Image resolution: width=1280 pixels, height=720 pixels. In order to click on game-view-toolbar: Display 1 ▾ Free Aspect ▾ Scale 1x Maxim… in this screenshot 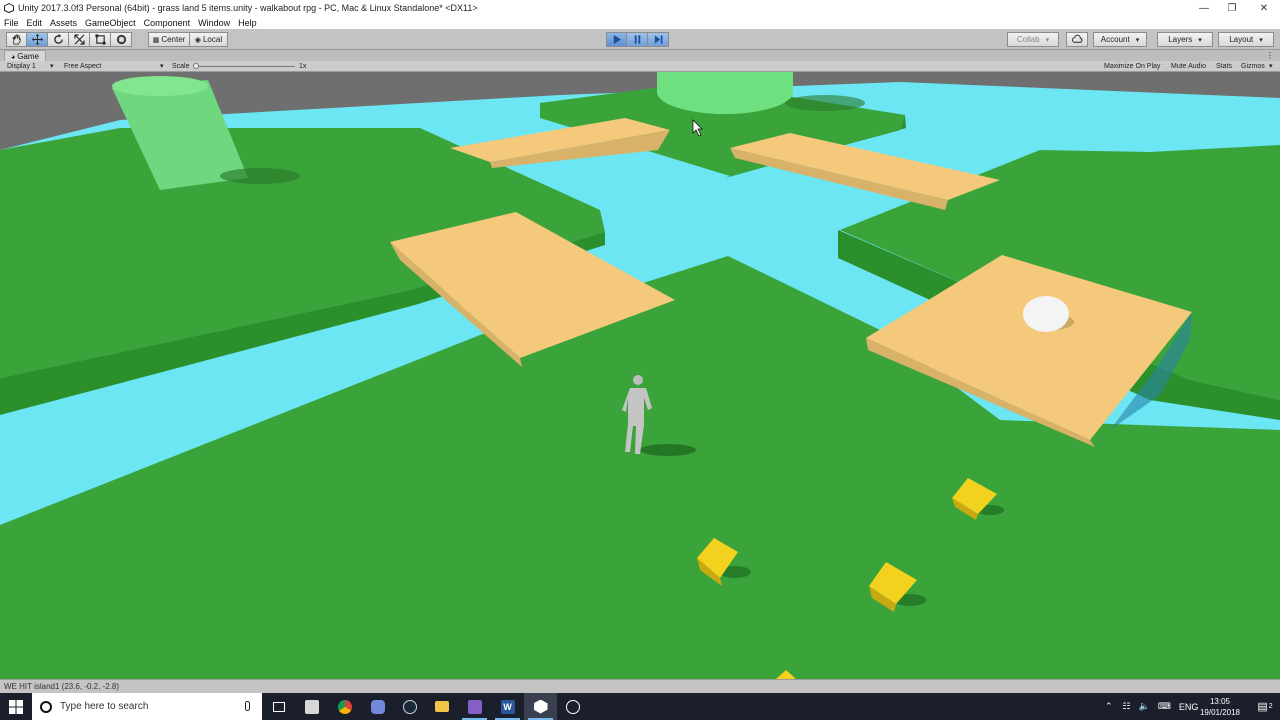, I will do `click(640, 66)`.